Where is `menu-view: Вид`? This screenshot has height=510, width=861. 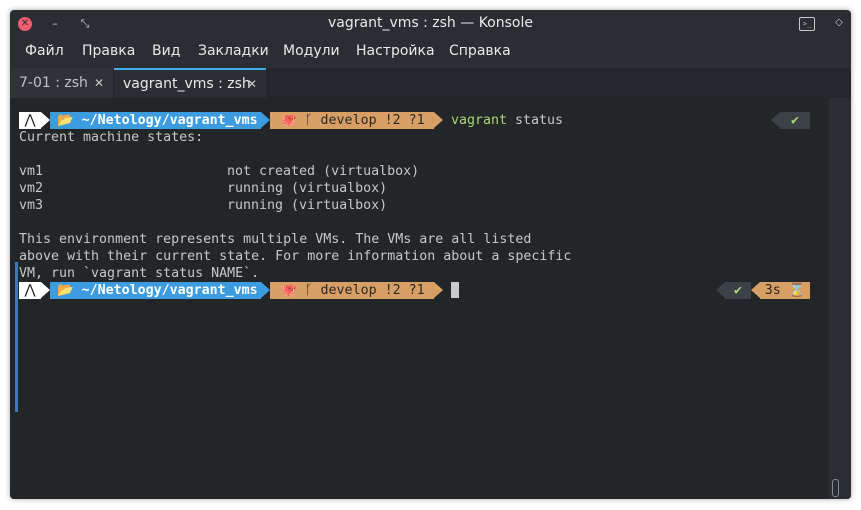 menu-view: Вид is located at coordinates (166, 51).